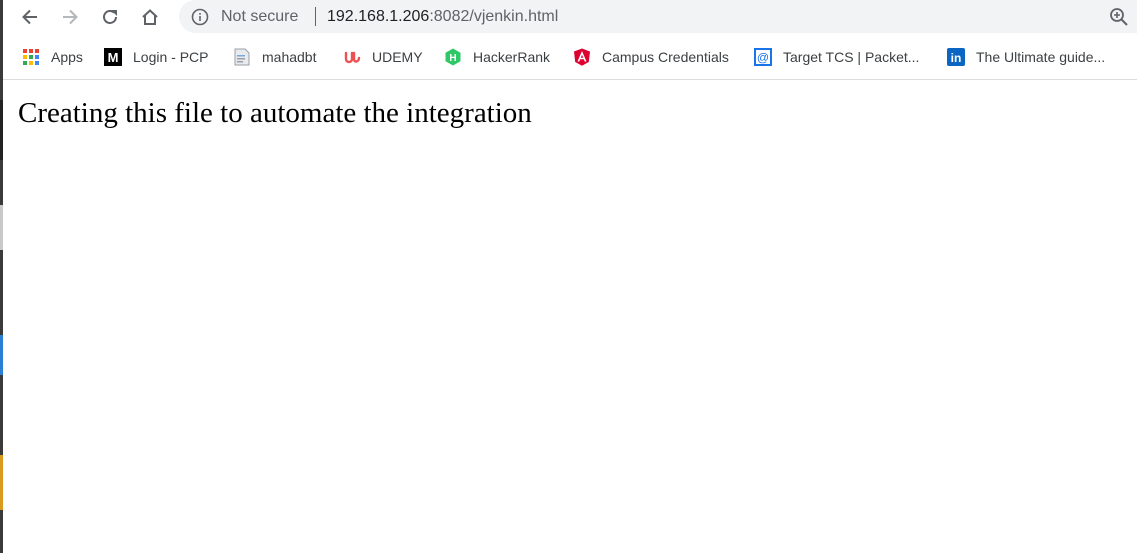 This screenshot has width=1137, height=553. I want to click on at-sign-icon: @, so click(763, 57).